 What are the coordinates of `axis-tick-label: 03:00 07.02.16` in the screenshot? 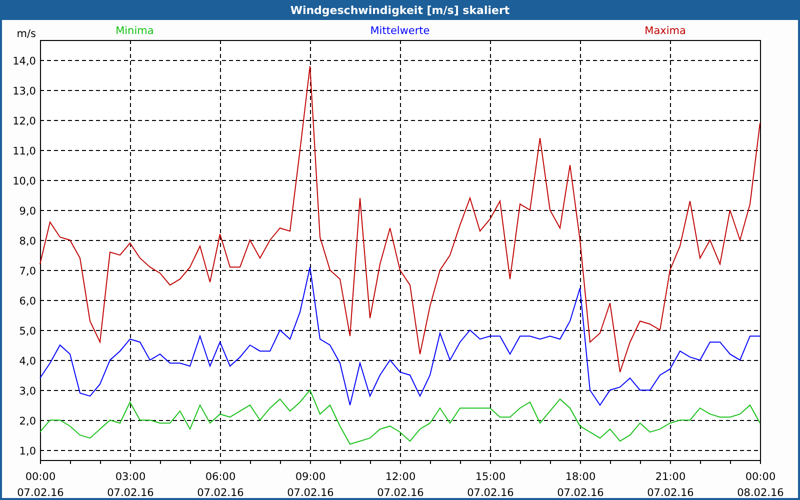 It's located at (130, 484).